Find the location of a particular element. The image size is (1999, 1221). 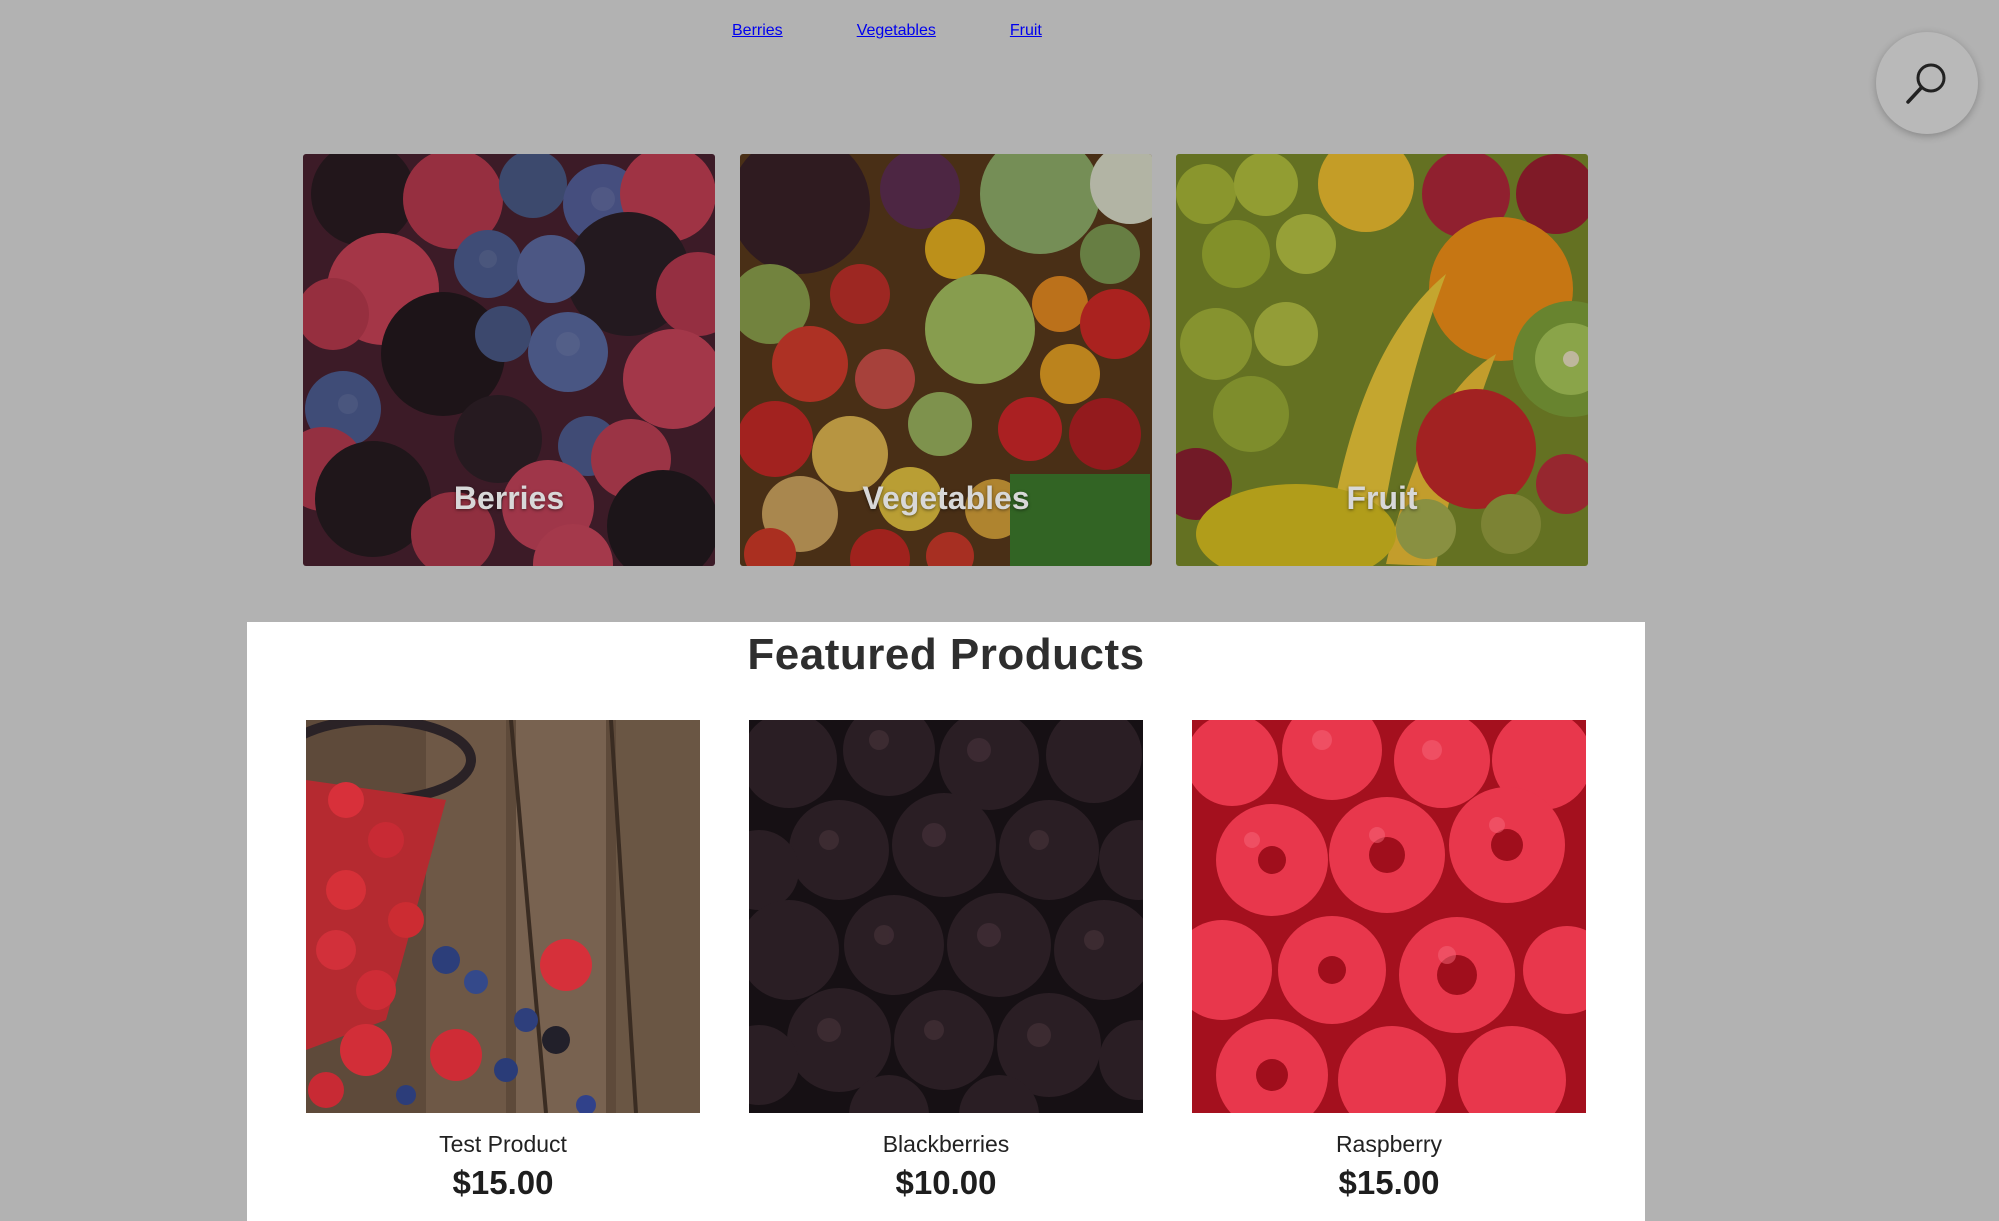

product-price: $10.00 is located at coordinates (946, 1182).